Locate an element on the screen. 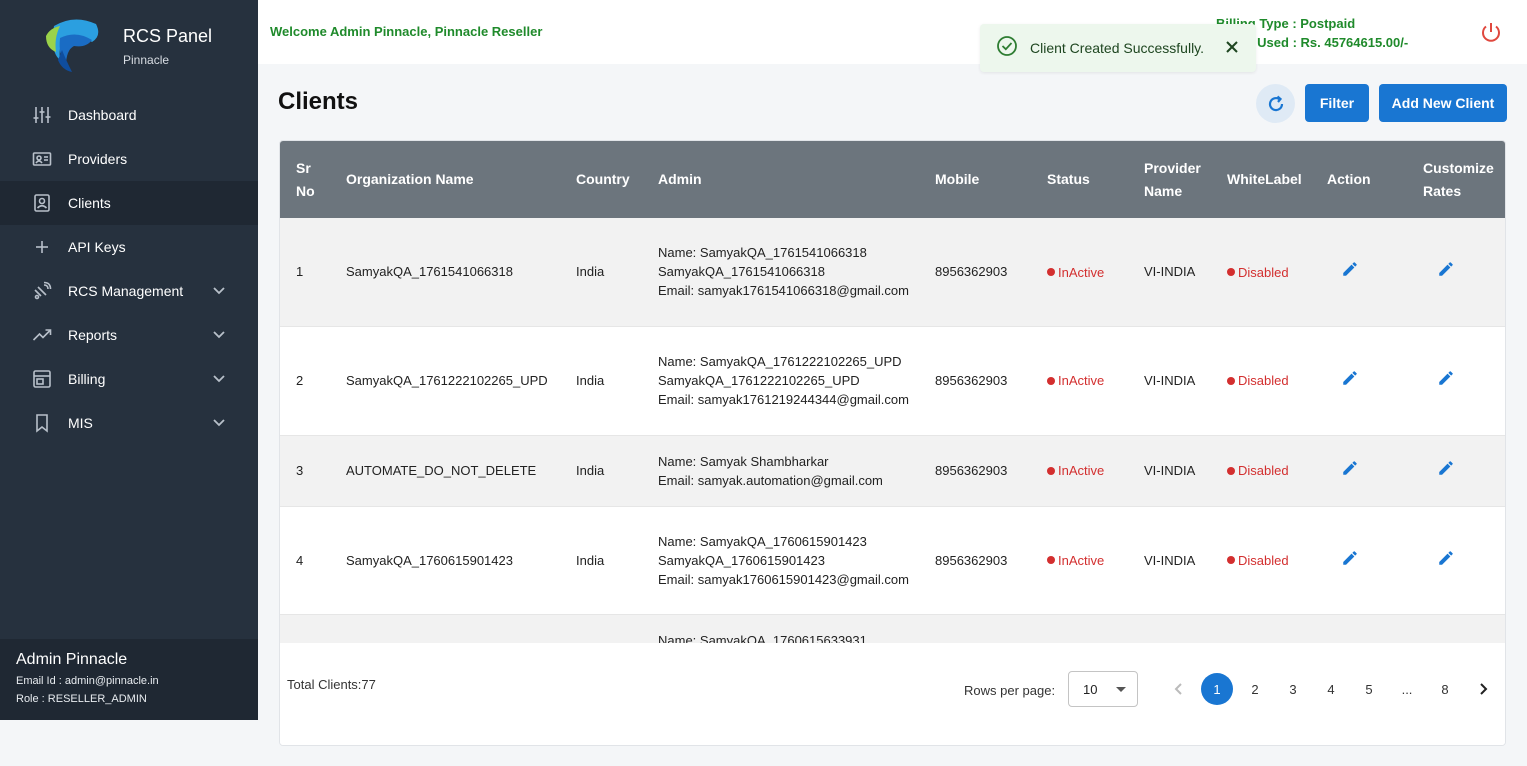 The width and height of the screenshot is (1527, 766). page-button-2: 2 is located at coordinates (1255, 689).